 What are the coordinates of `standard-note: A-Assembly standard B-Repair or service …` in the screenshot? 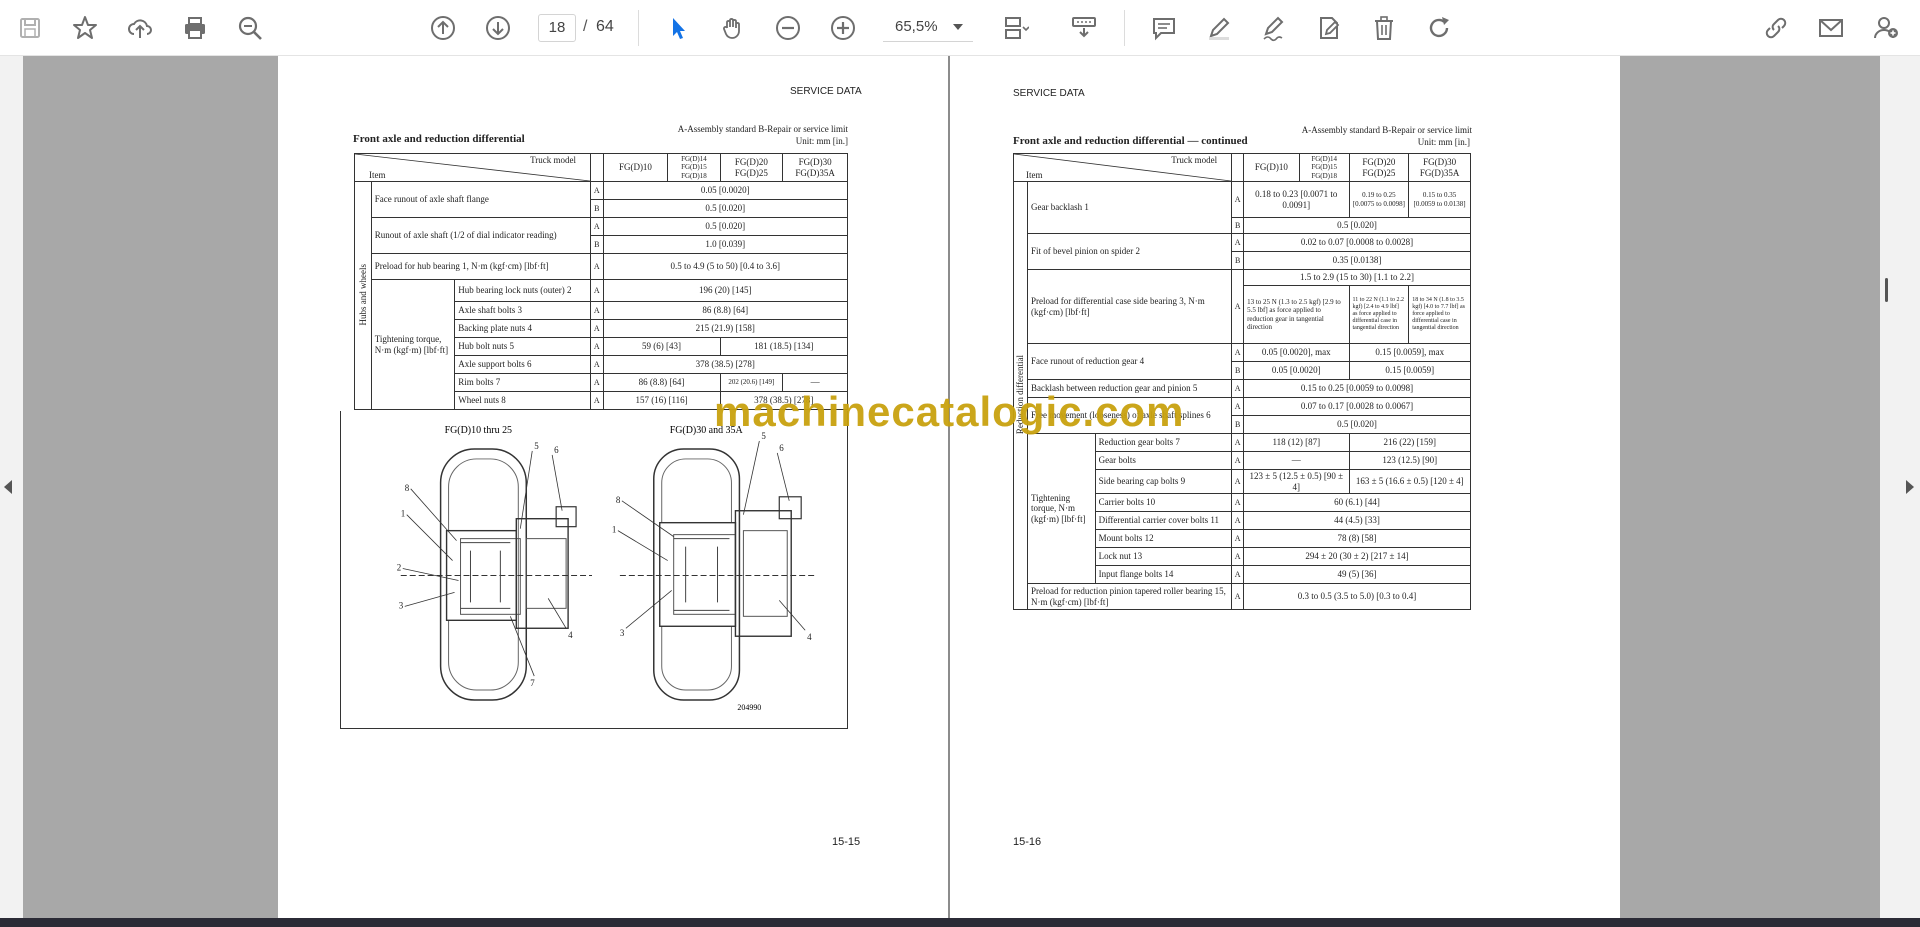 It's located at (762, 129).